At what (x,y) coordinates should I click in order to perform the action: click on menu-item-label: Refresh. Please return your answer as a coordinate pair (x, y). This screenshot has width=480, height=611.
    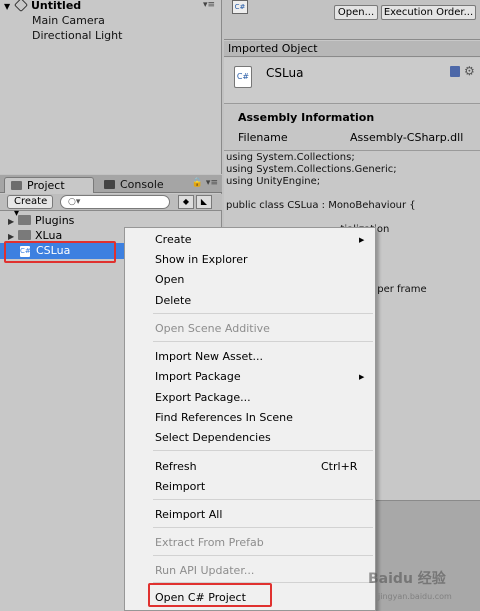
    Looking at the image, I should click on (176, 466).